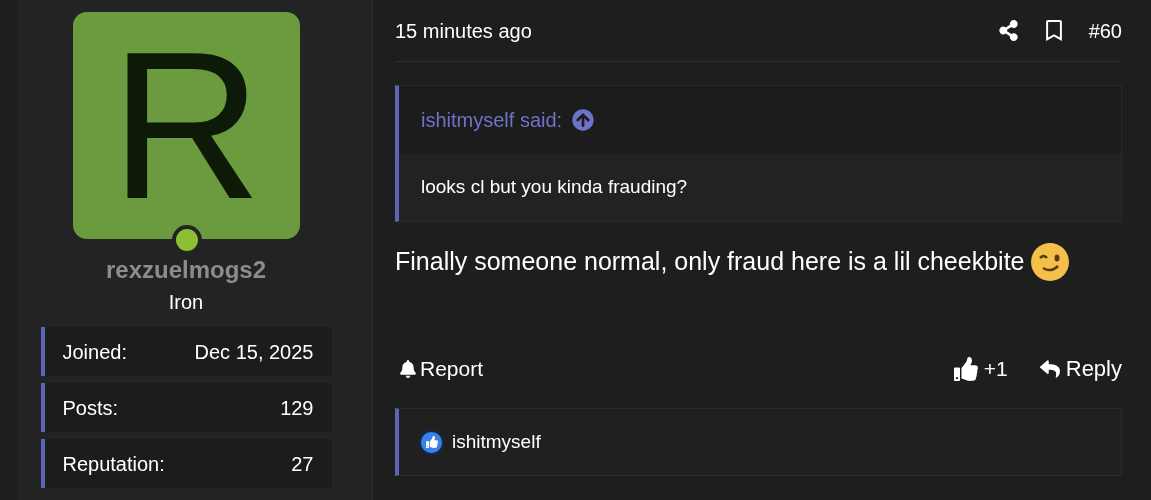 This screenshot has width=1151, height=500. Describe the element at coordinates (965, 368) in the screenshot. I see `thumbs-up-icon` at that location.